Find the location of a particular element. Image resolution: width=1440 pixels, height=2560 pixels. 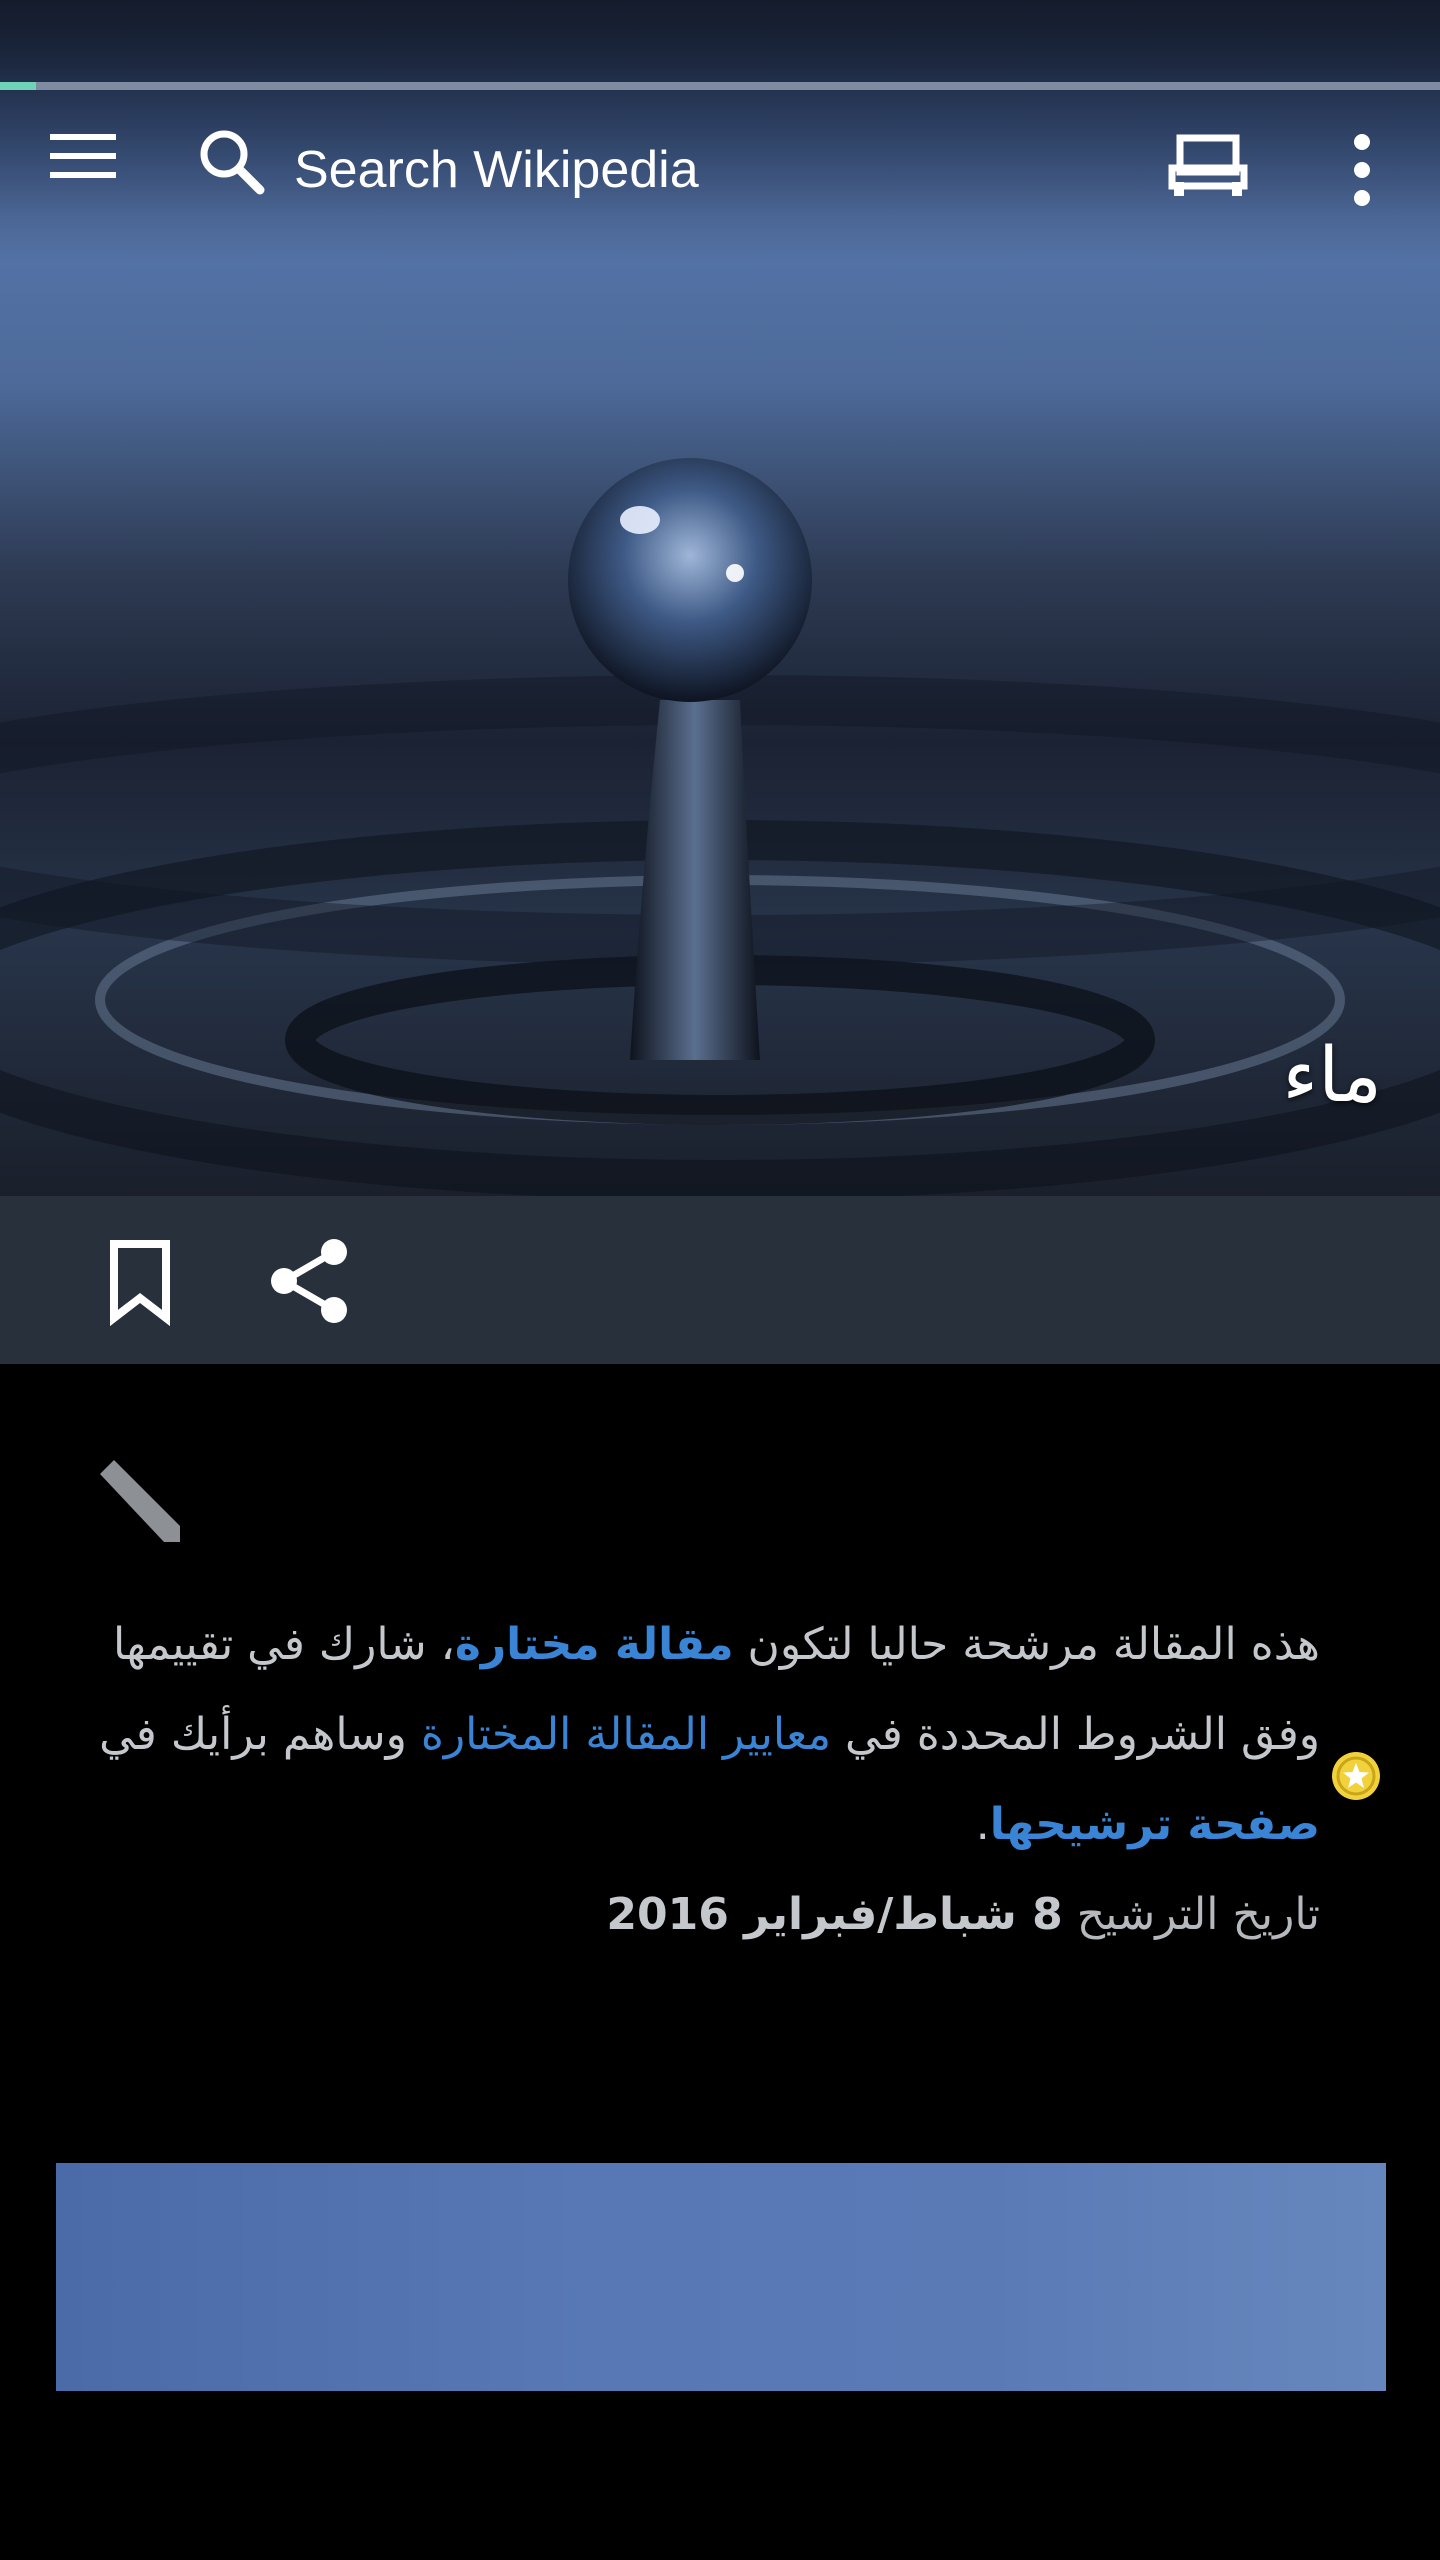

nomination-date-label: تاريخ الترشيح is located at coordinates (1191, 1914).